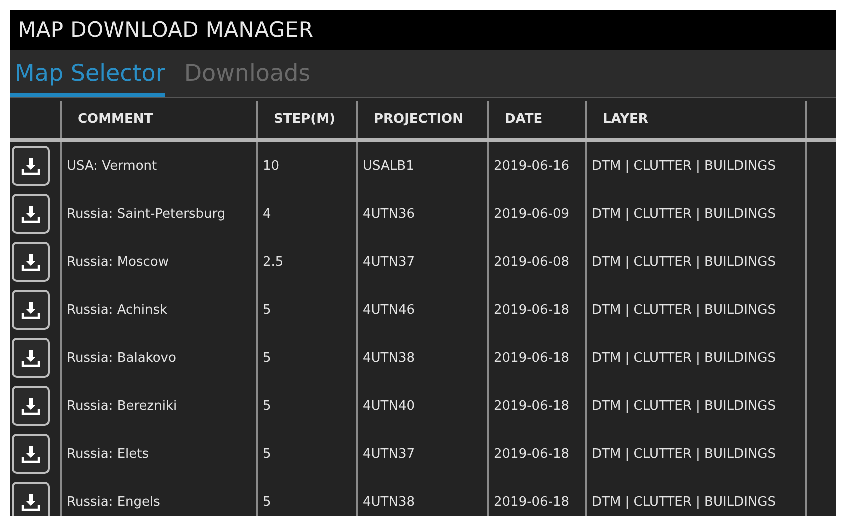  What do you see at coordinates (532, 262) in the screenshot?
I see `table-cell: 2019-06-08` at bounding box center [532, 262].